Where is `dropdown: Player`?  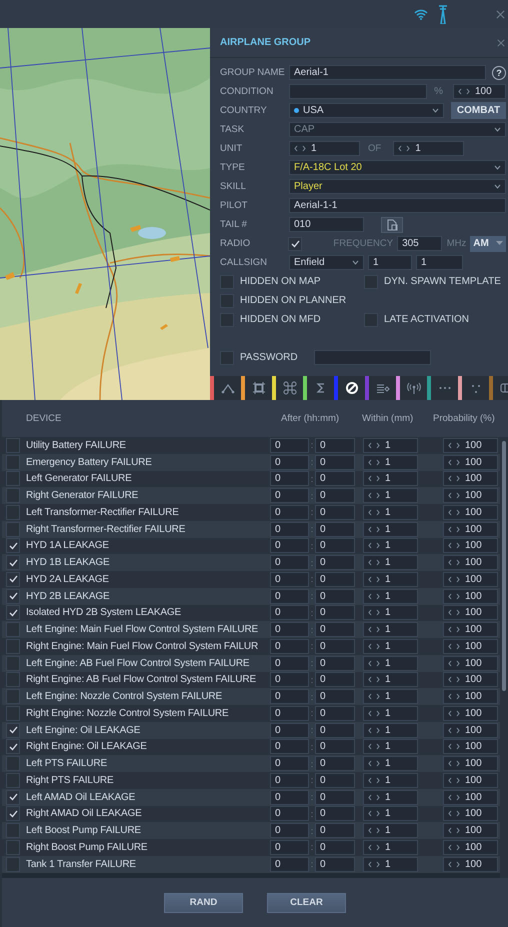
dropdown: Player is located at coordinates (397, 186).